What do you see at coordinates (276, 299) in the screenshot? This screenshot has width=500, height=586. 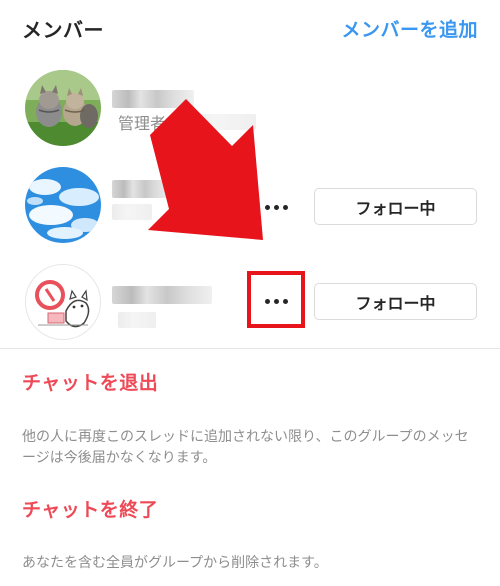 I see `highlight-box` at bounding box center [276, 299].